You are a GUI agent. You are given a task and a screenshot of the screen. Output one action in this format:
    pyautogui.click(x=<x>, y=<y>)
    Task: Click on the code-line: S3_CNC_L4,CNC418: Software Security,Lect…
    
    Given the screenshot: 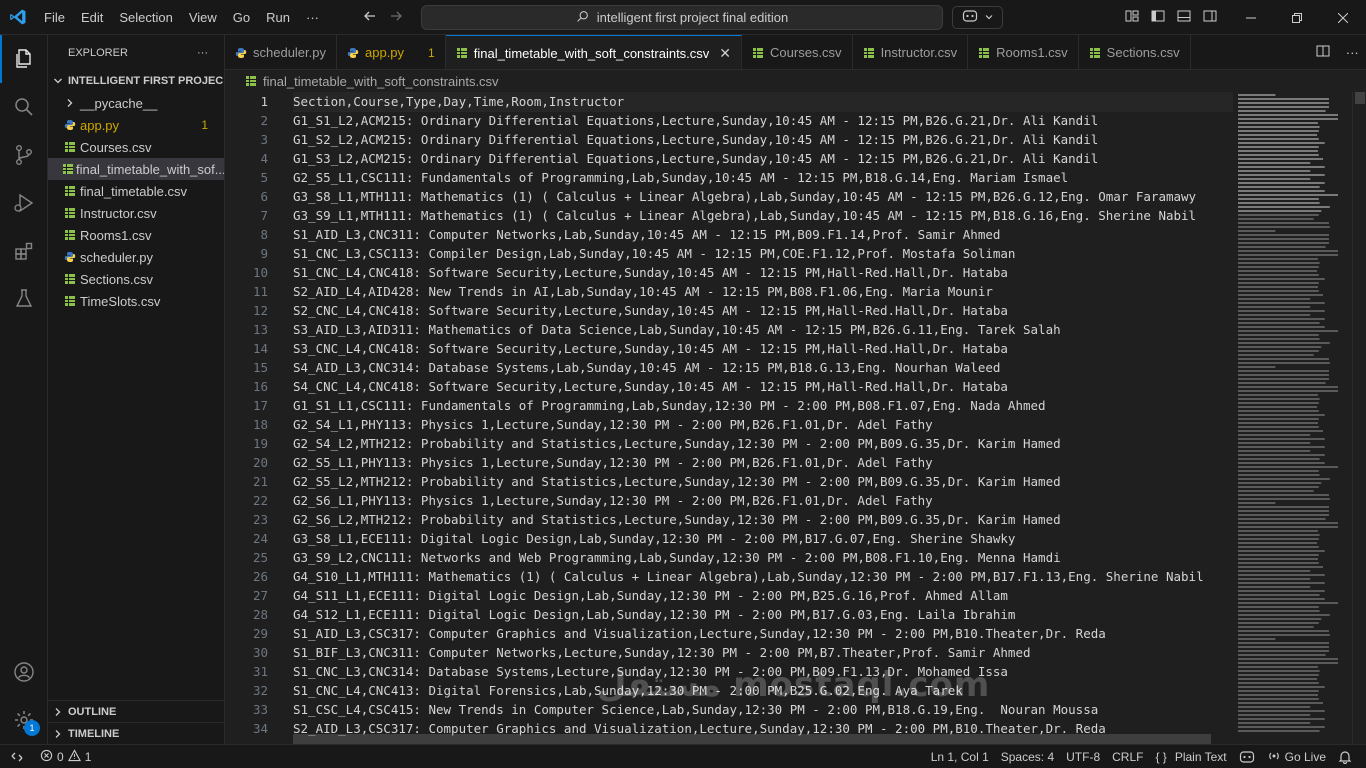 What is the action you would take?
    pyautogui.click(x=763, y=348)
    